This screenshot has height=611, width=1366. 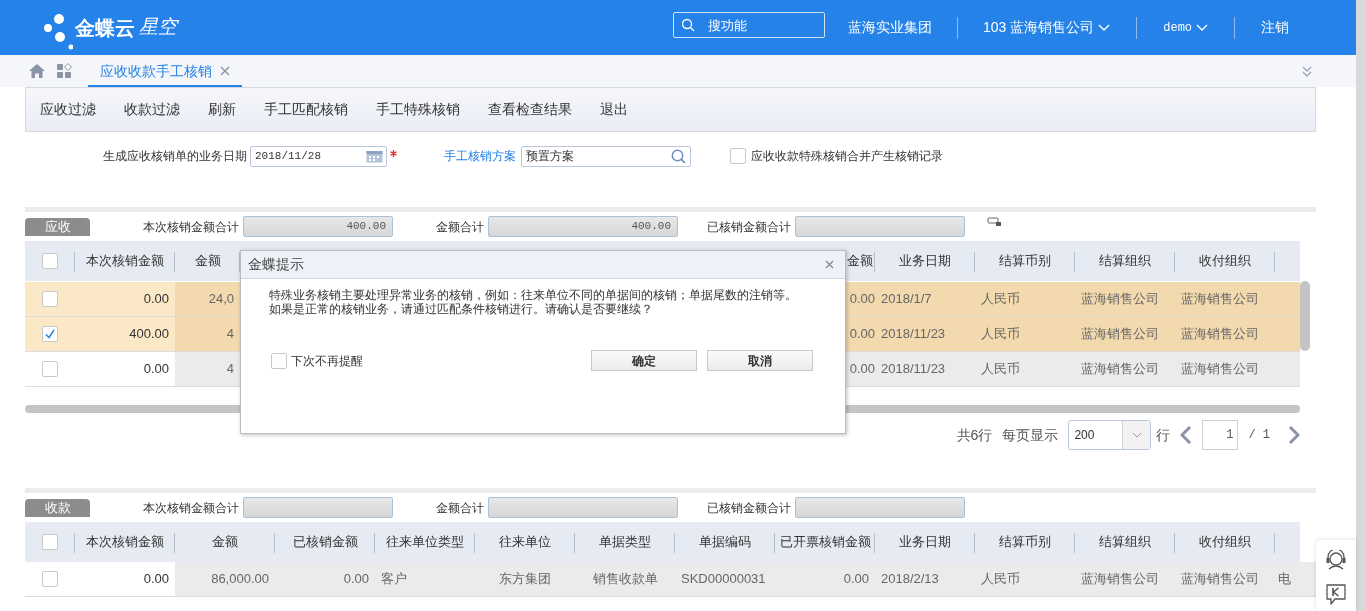 What do you see at coordinates (723, 579) in the screenshot?
I see `table-cell-text: SKD00000031` at bounding box center [723, 579].